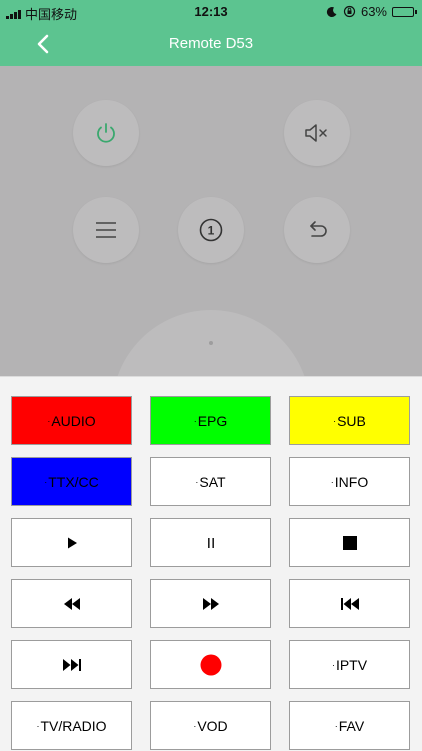  I want to click on stop-button, so click(349, 542).